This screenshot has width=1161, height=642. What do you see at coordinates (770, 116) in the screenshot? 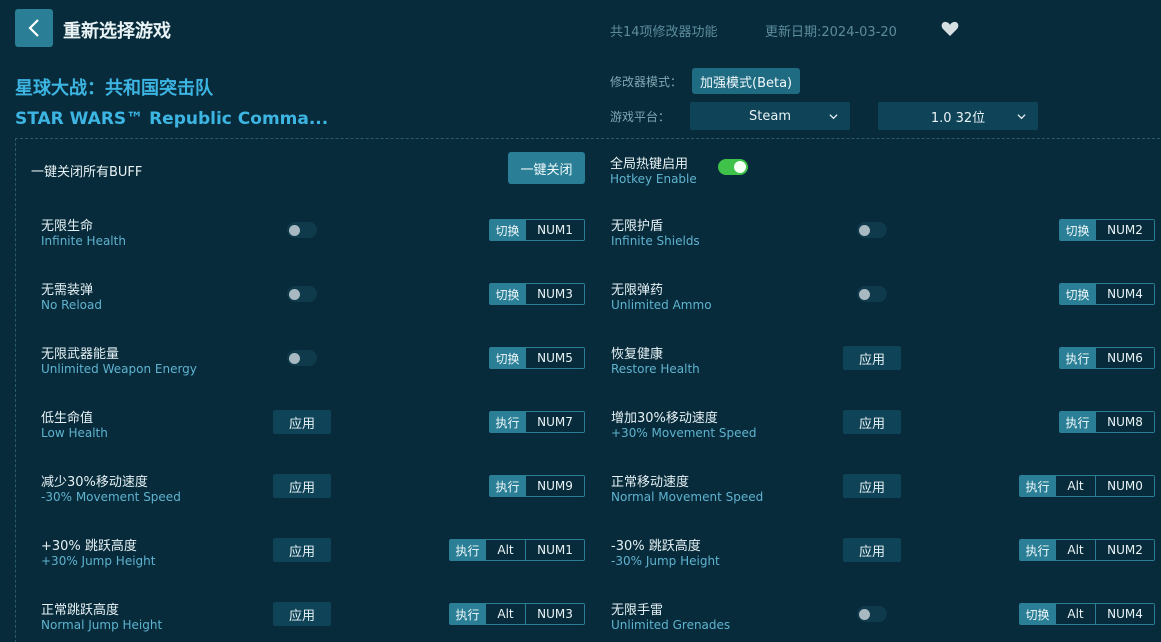
I see `platform-dropdown: Steam` at bounding box center [770, 116].